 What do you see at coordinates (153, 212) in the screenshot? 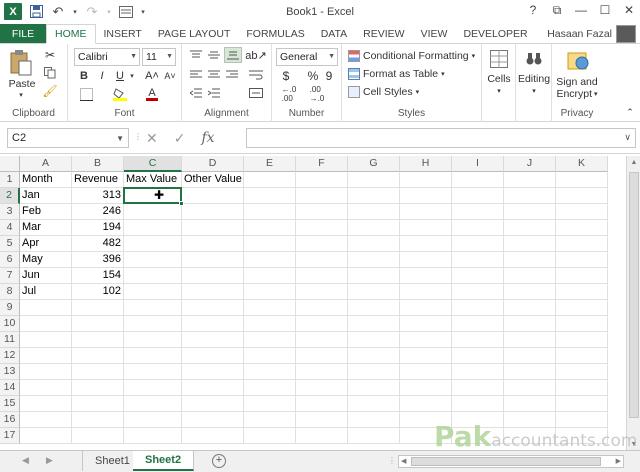
I see `cell-c3` at bounding box center [153, 212].